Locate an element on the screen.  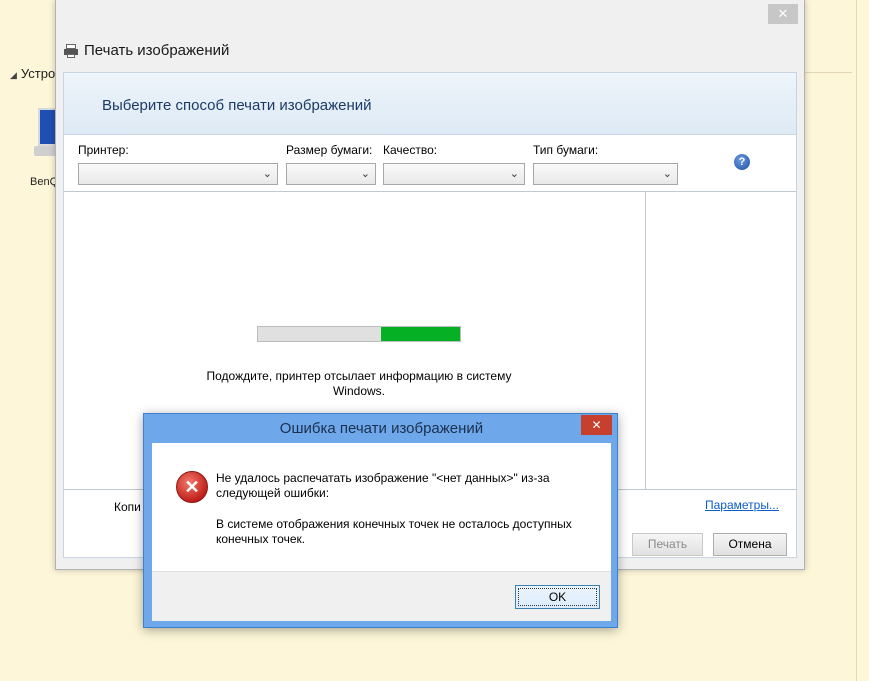
copies-label: Копи is located at coordinates (127, 507).